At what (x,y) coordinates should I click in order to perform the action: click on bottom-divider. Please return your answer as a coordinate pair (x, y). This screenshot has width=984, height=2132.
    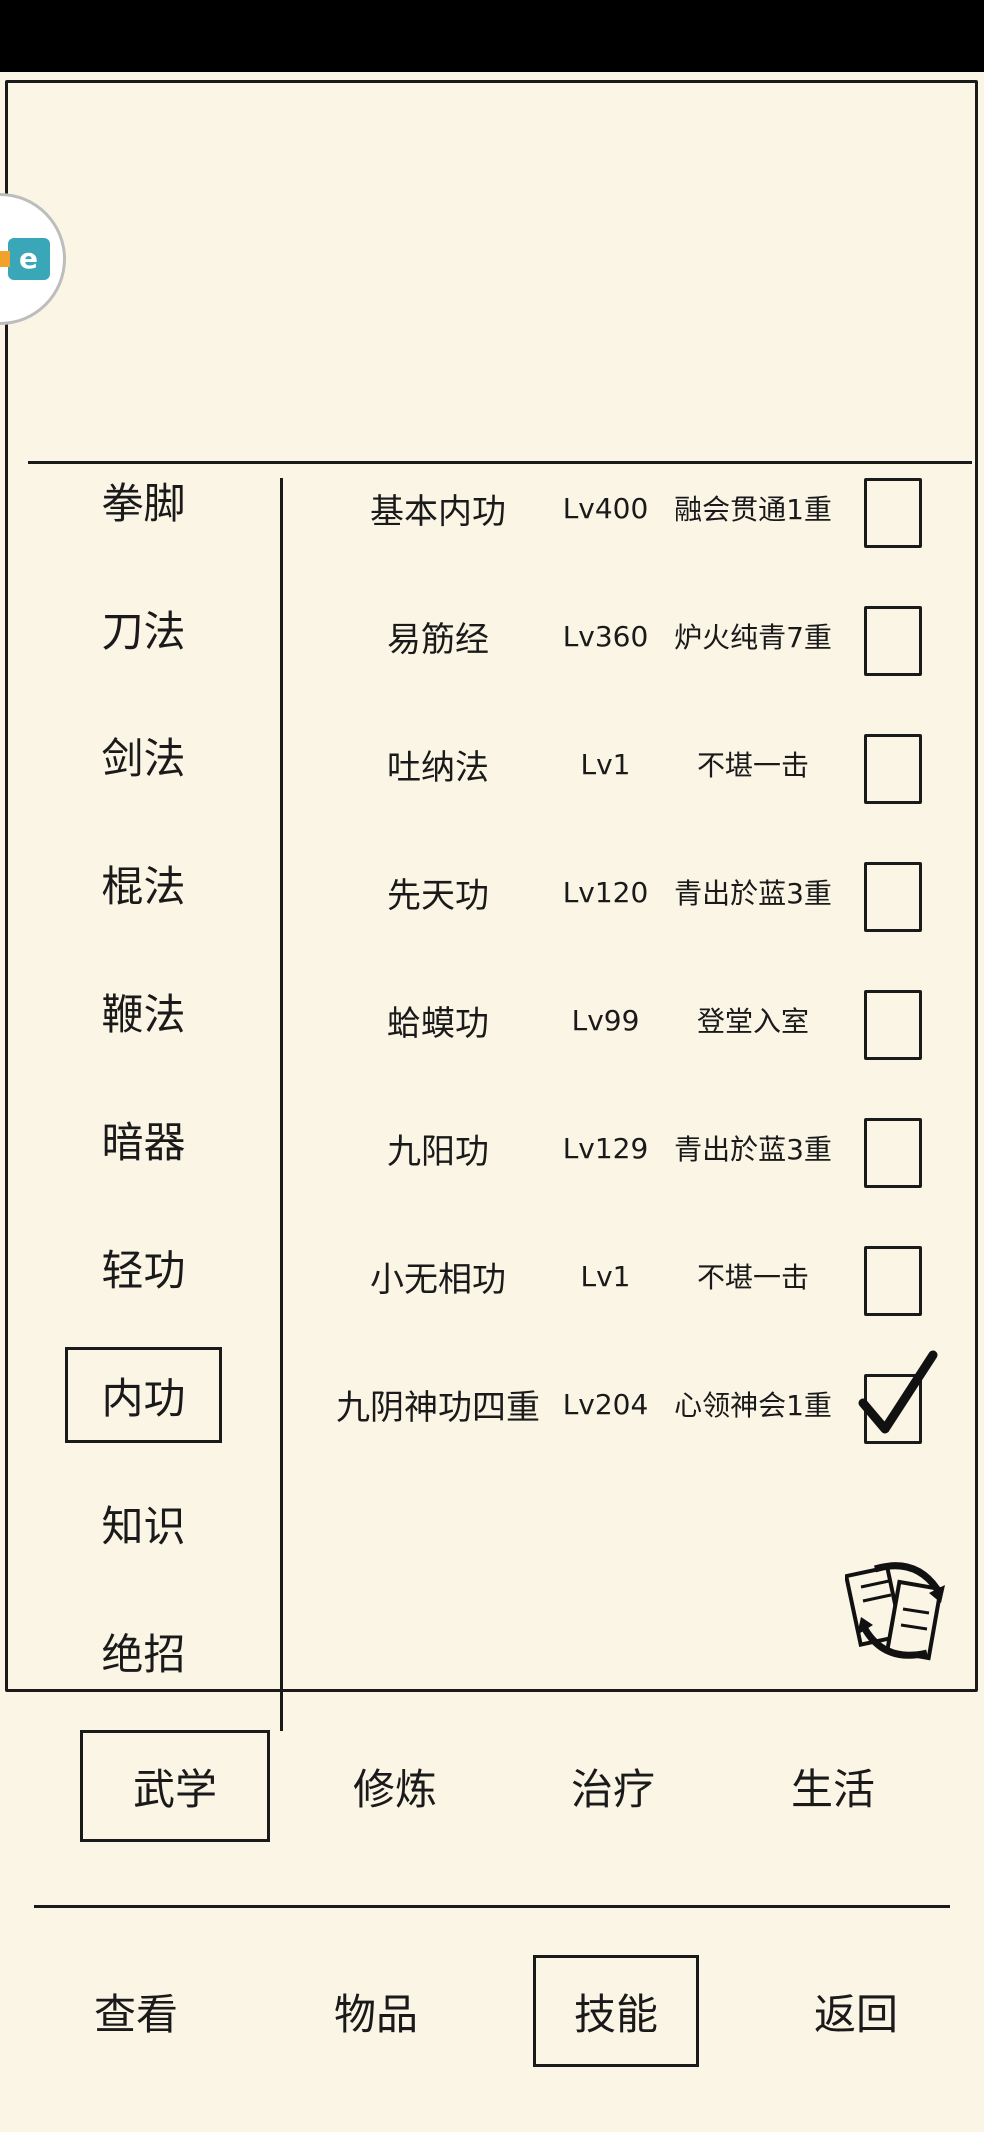
    Looking at the image, I should click on (492, 1906).